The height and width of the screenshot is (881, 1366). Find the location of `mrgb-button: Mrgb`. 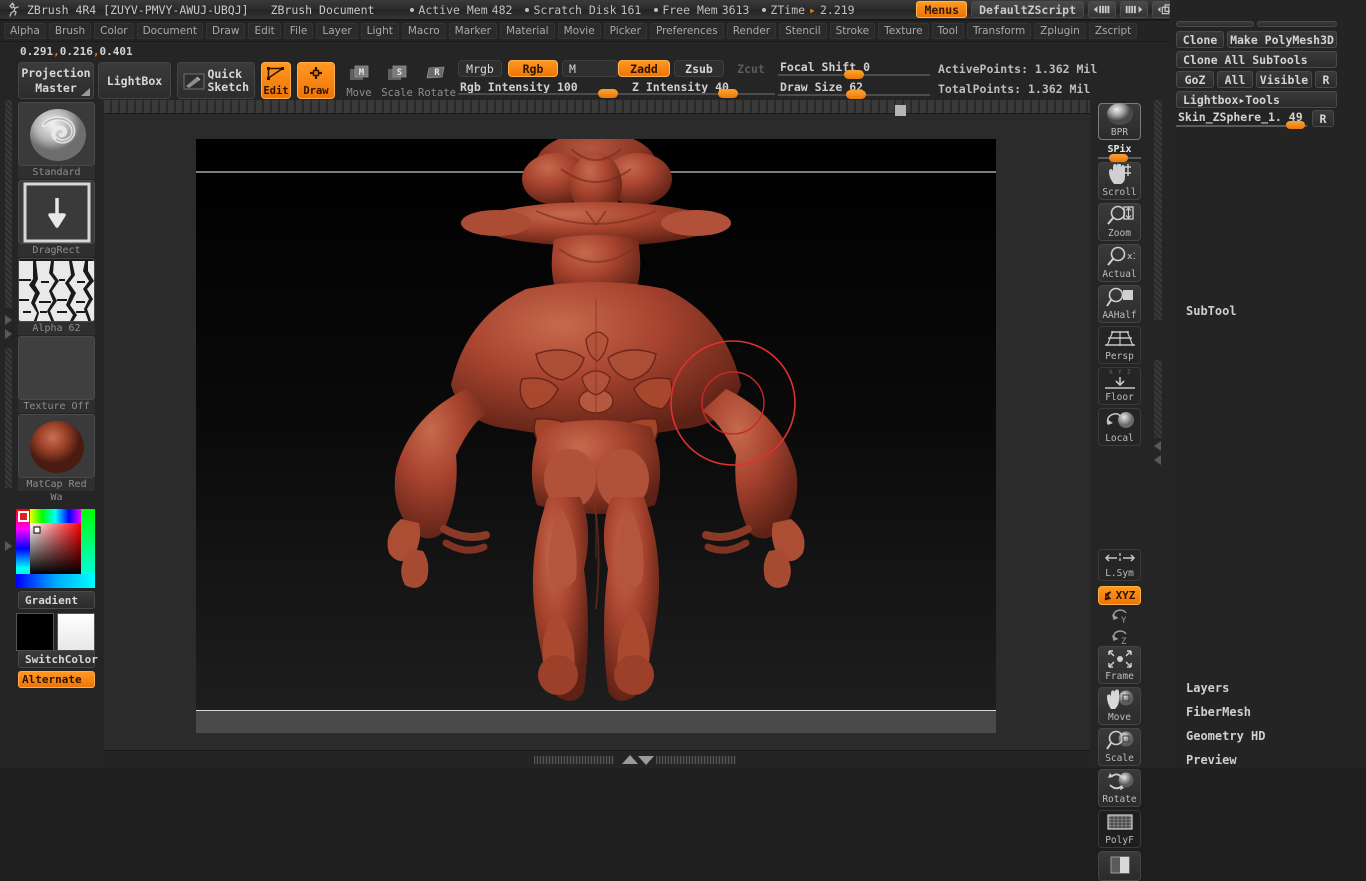

mrgb-button: Mrgb is located at coordinates (480, 68).